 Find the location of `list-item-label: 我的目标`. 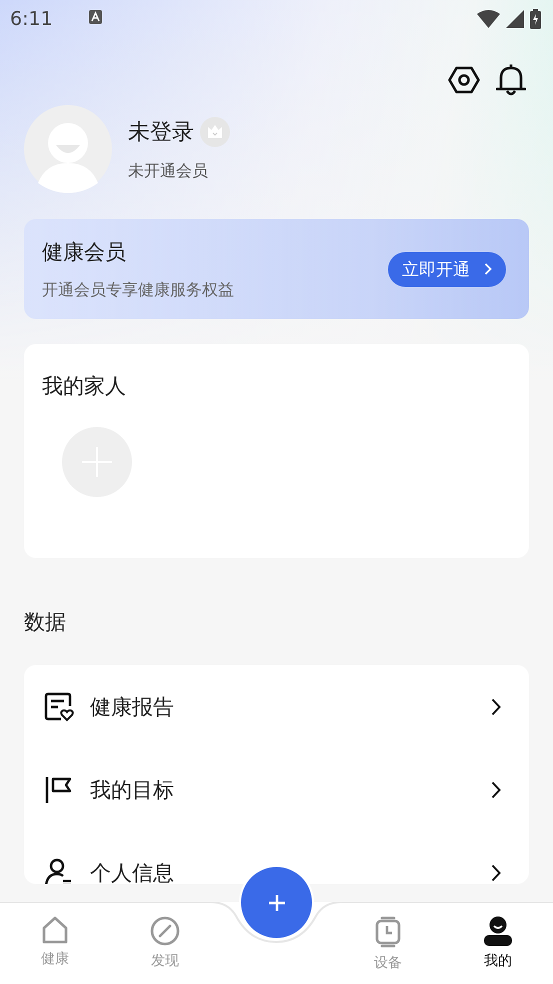

list-item-label: 我的目标 is located at coordinates (132, 790).